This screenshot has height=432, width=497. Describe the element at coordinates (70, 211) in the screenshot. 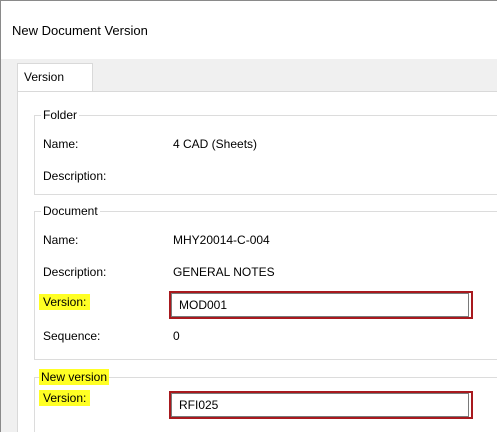

I see `document-group-legend: Document` at that location.